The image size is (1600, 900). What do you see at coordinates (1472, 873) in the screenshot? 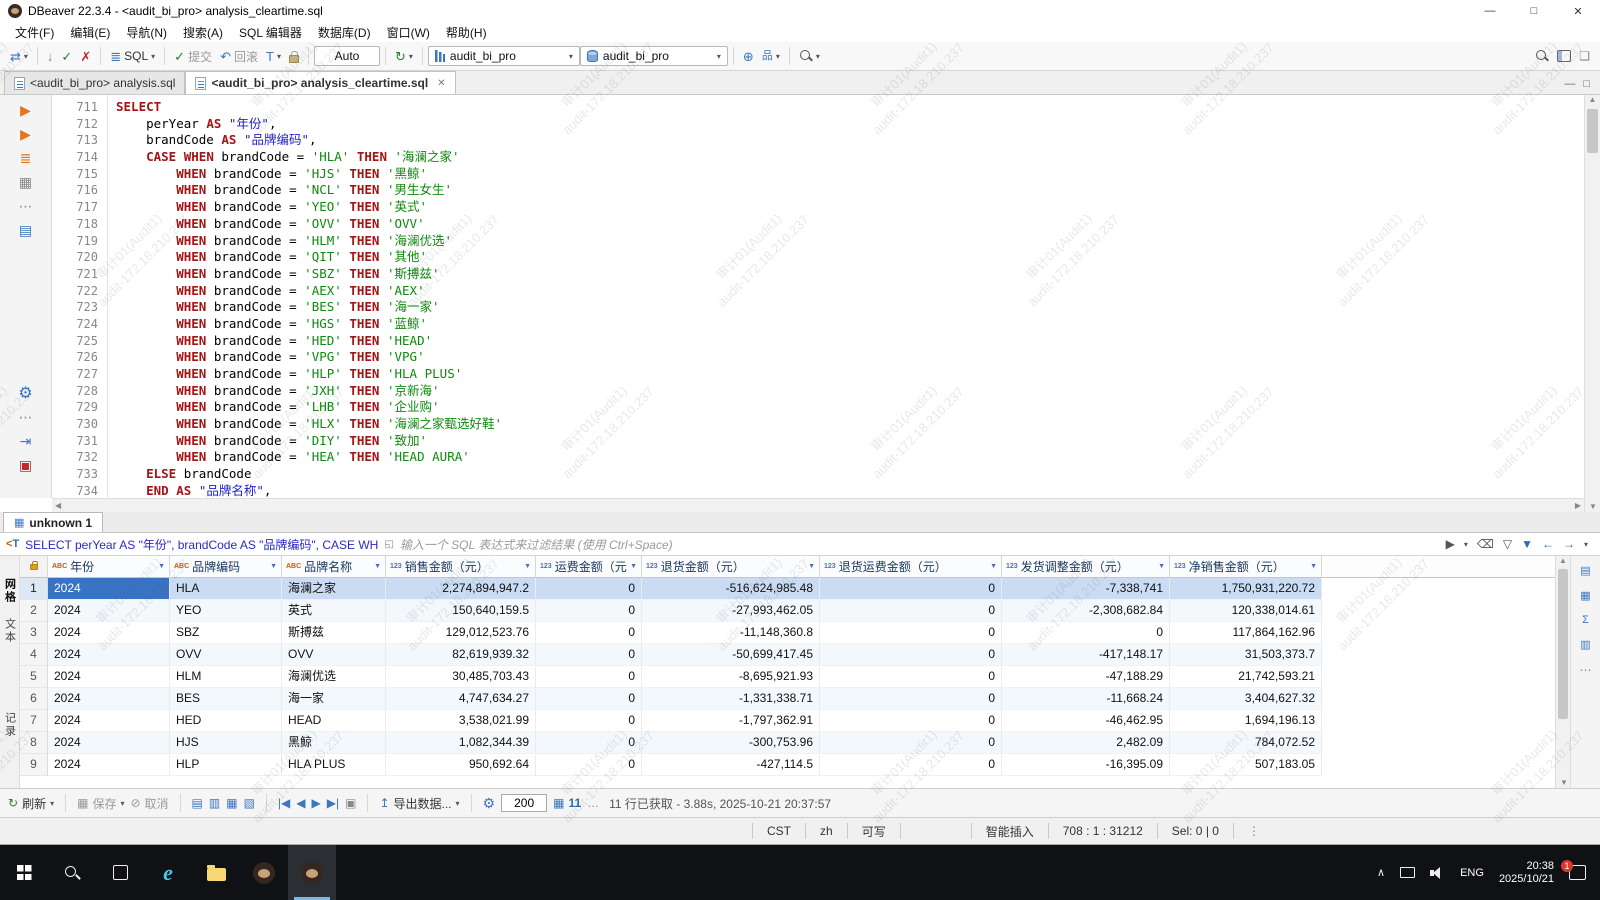
I see `input-language: ENG` at bounding box center [1472, 873].